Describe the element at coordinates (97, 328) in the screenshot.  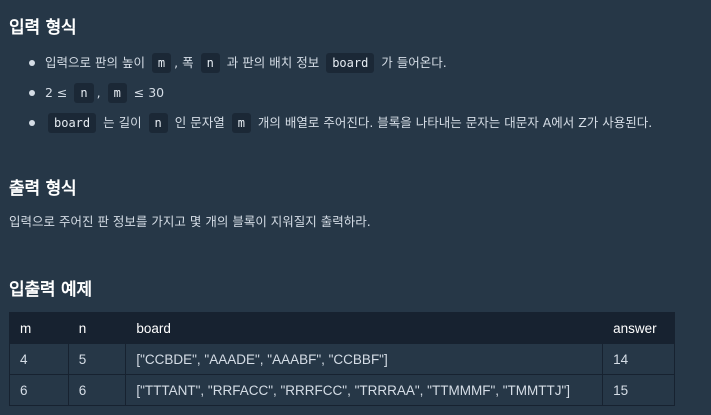
I see `column-header-n: n` at that location.